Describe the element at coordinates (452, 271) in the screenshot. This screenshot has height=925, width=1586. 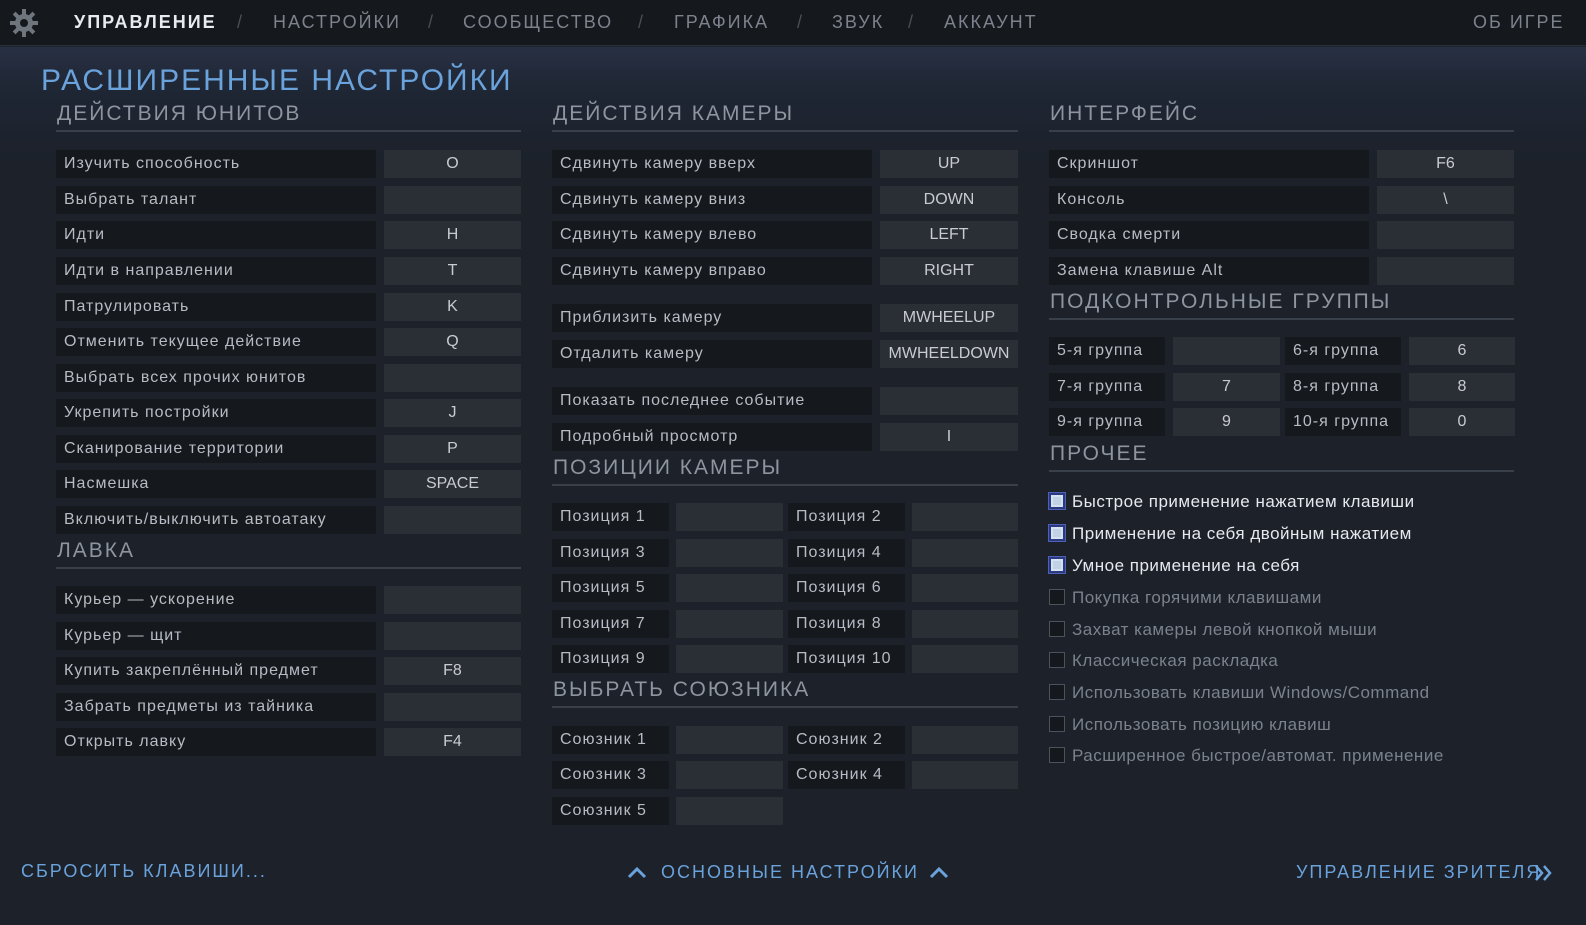
I see `hotkey-binding-field: T` at that location.